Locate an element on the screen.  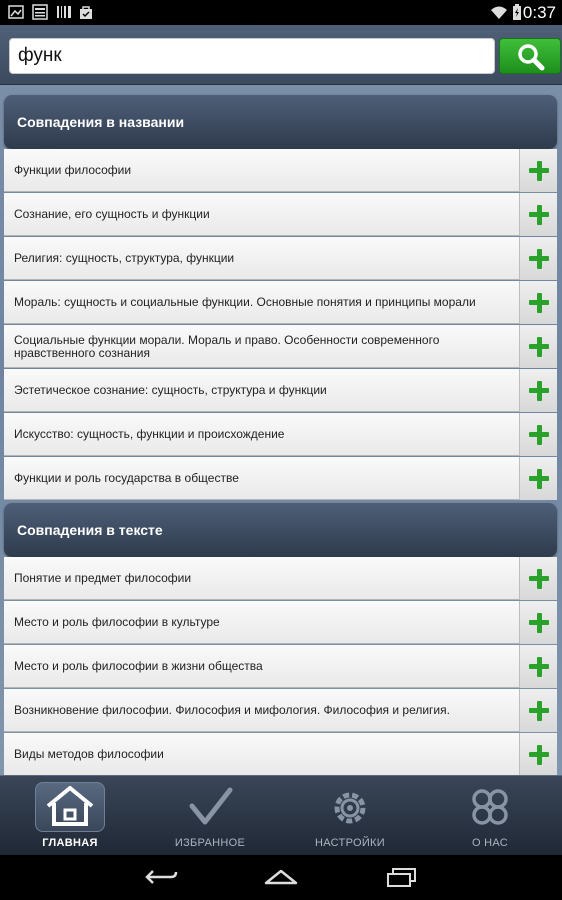
checkmark-icon is located at coordinates (211, 806).